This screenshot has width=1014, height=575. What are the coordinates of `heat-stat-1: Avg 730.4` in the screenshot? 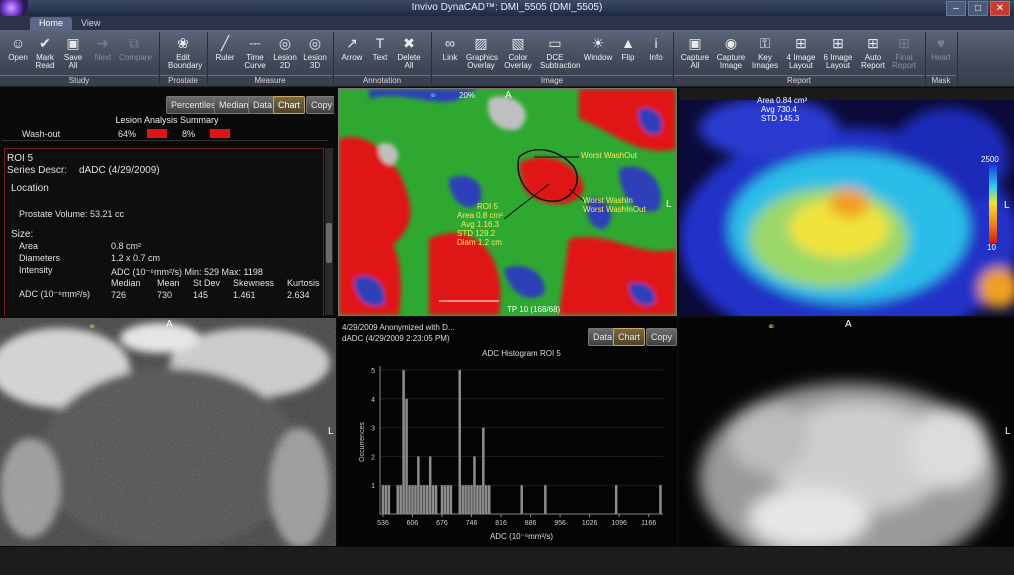 It's located at (779, 109).